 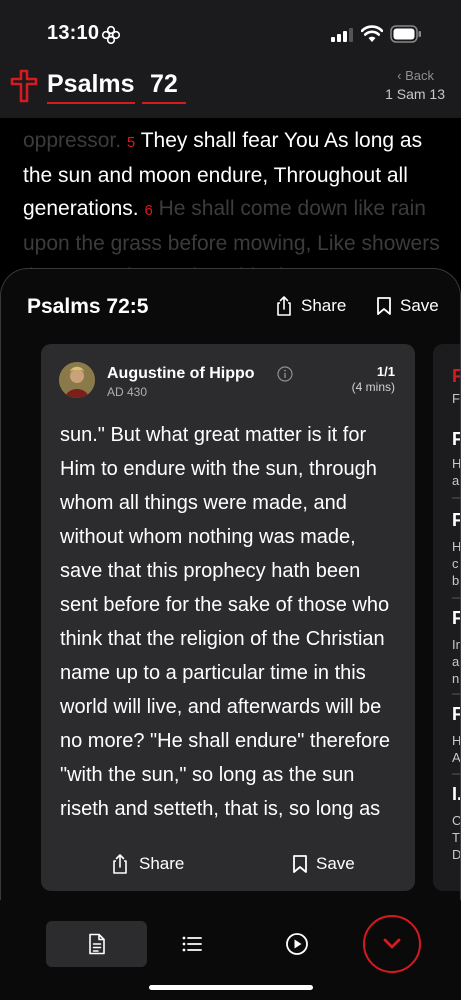 I want to click on peek-item-text: H a, so click(x=456, y=472).